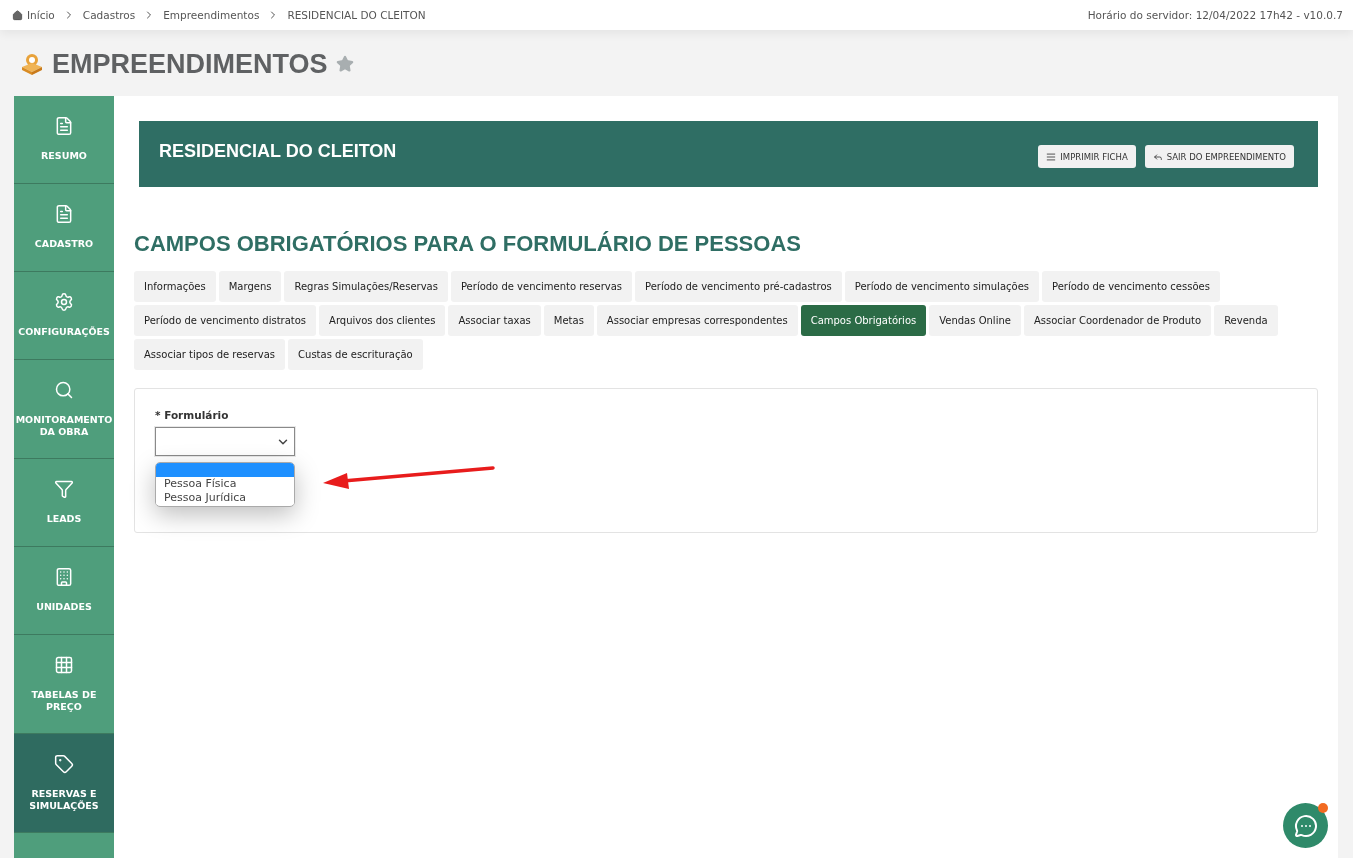  What do you see at coordinates (941, 286) in the screenshot?
I see `tab: Período de vencimento simulações` at bounding box center [941, 286].